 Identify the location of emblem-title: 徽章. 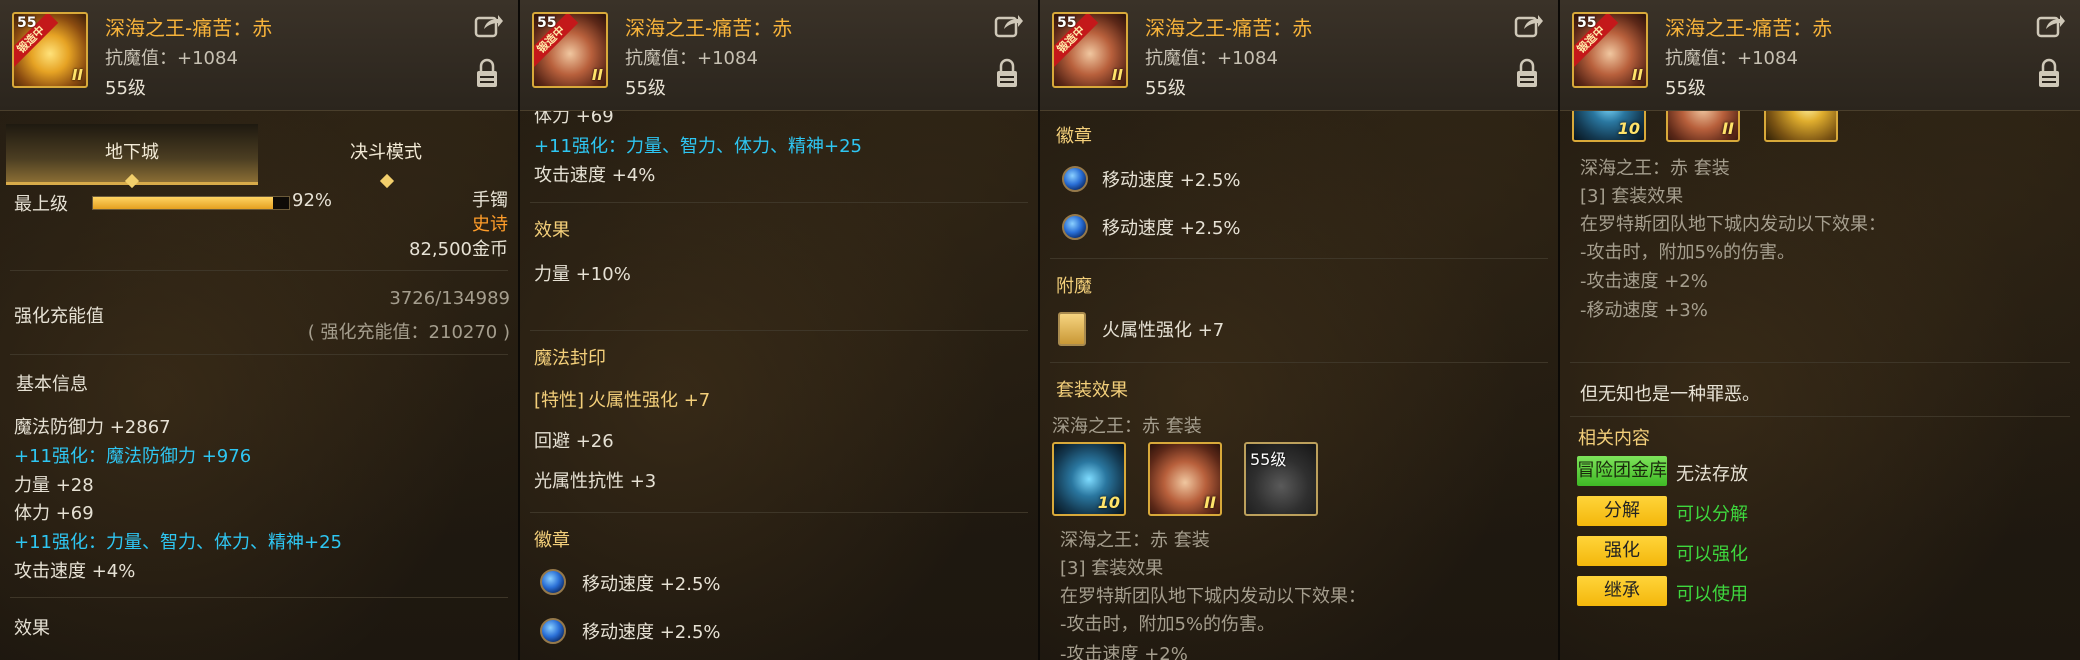
(552, 540).